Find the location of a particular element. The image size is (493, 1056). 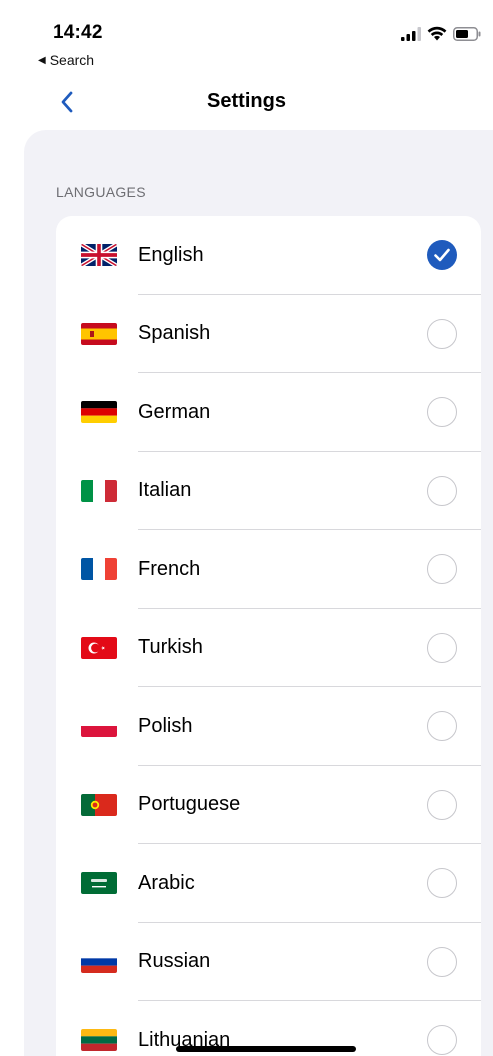

portugal-flag-icon is located at coordinates (99, 804).